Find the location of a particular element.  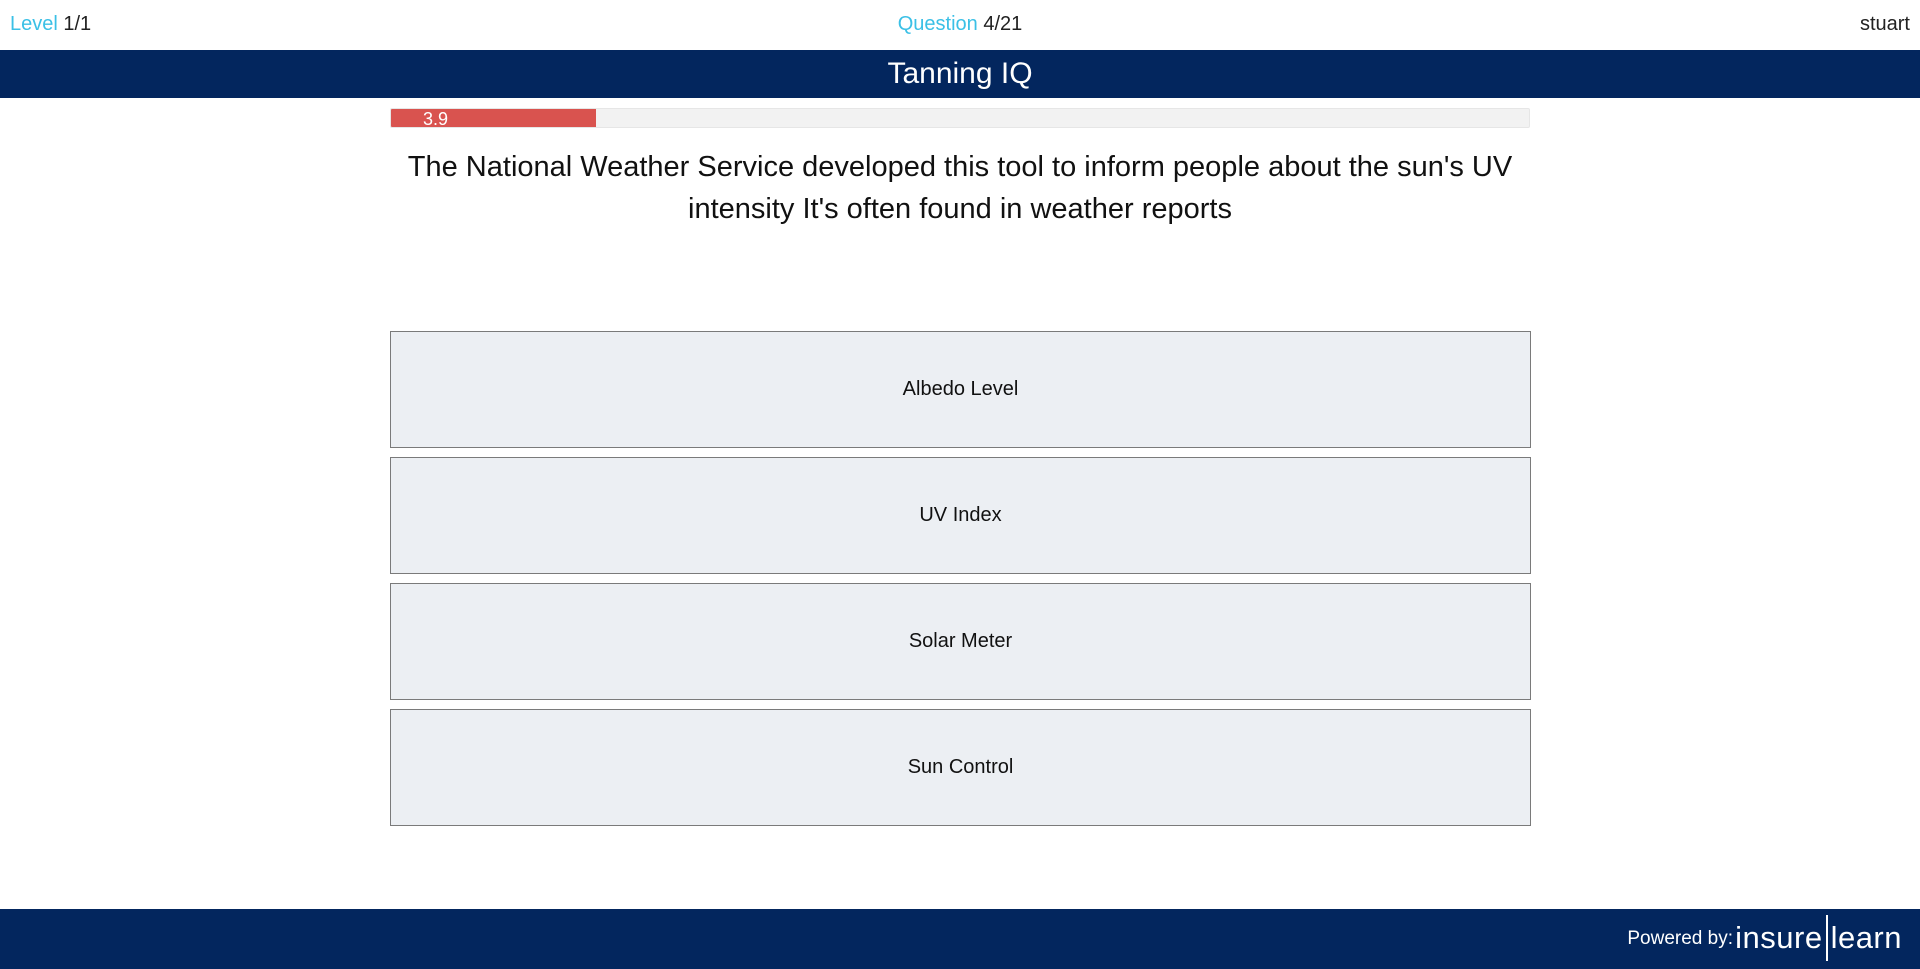

question-counter: Question 4/21 is located at coordinates (960, 24).